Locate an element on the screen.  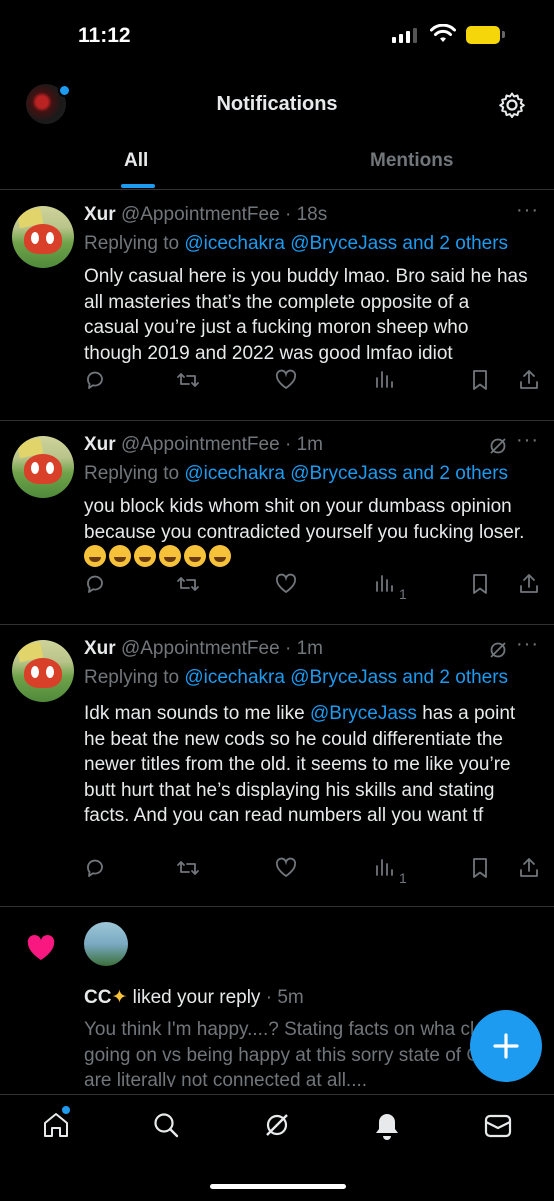
like-action-text: liked your reply is located at coordinates (196, 997).